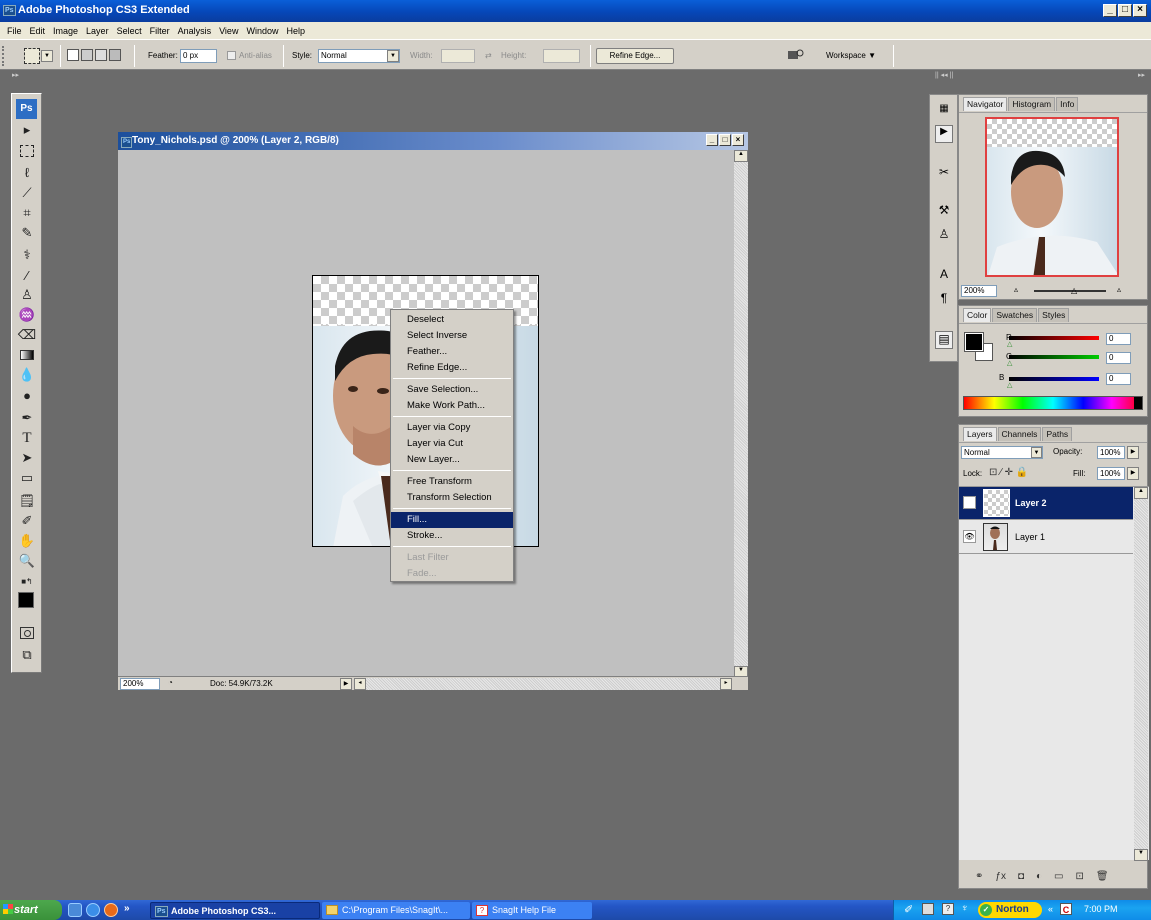  What do you see at coordinates (452, 444) in the screenshot?
I see `context-menu-item-layer-via-cut: Layer via Cut` at bounding box center [452, 444].